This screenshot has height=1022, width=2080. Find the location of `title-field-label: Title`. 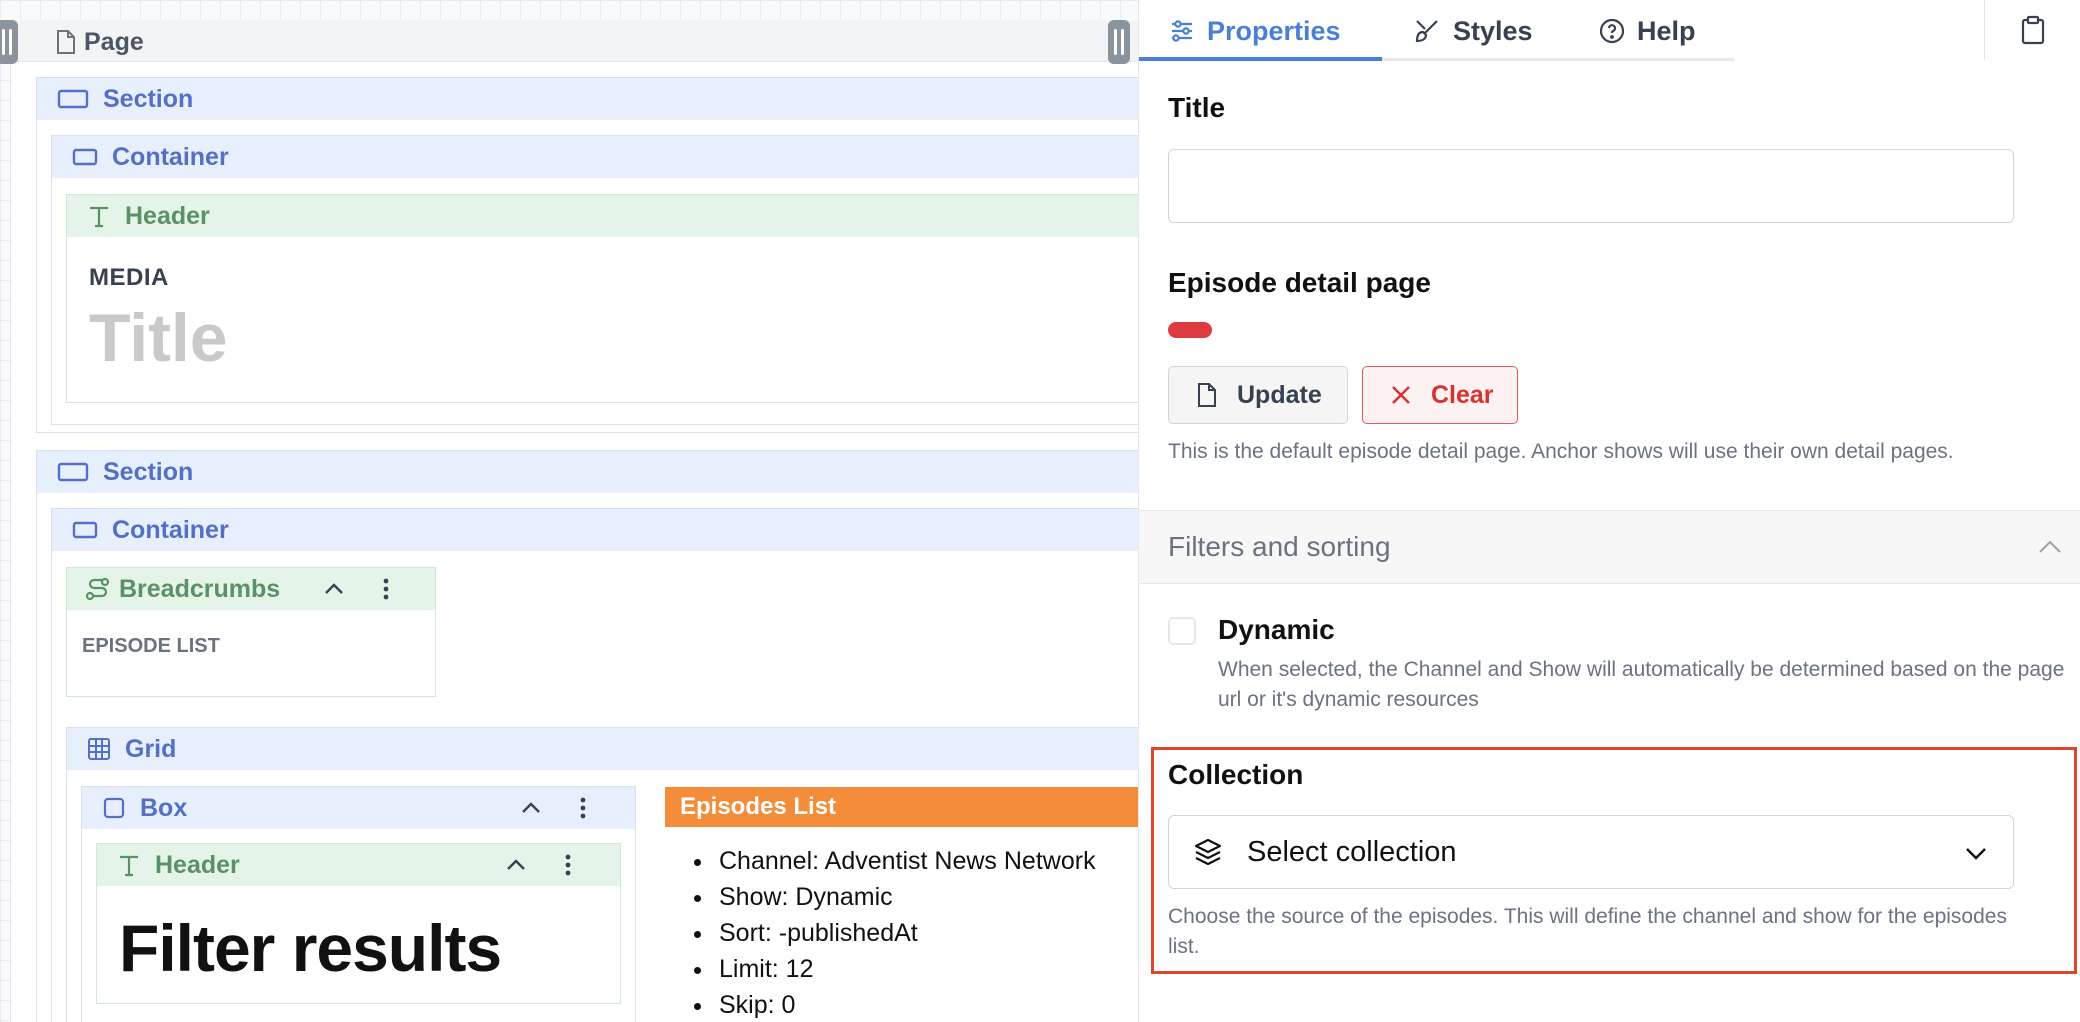

title-field-label: Title is located at coordinates (1197, 107).